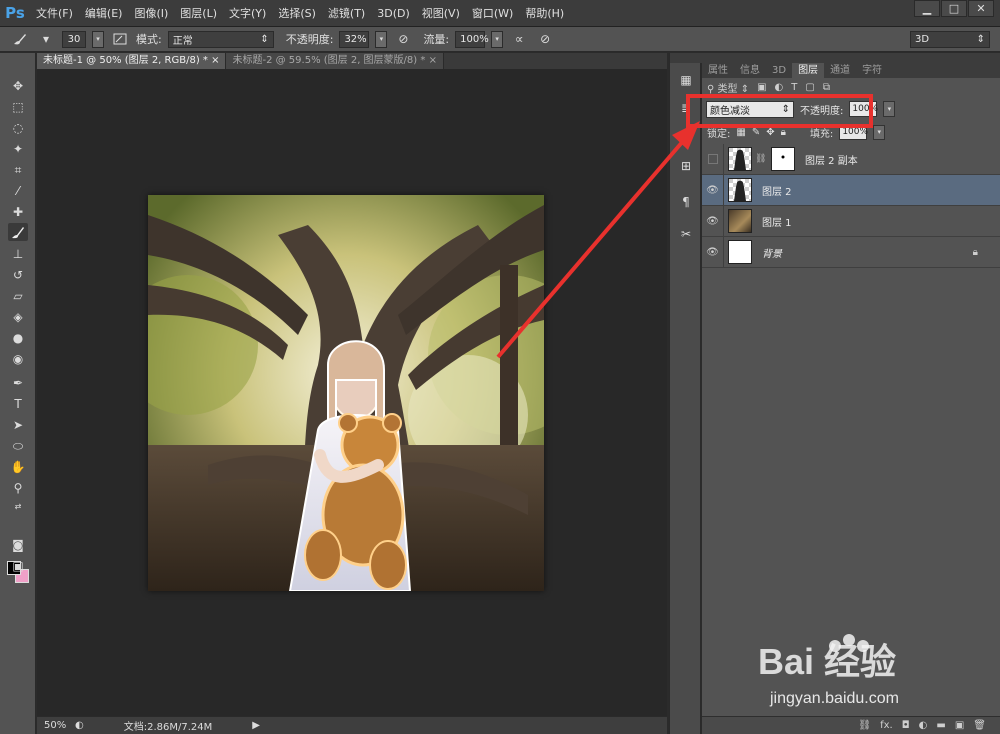 The image size is (1000, 734). Describe the element at coordinates (393, 13) in the screenshot. I see `menu-3d: 3D(D)` at that location.